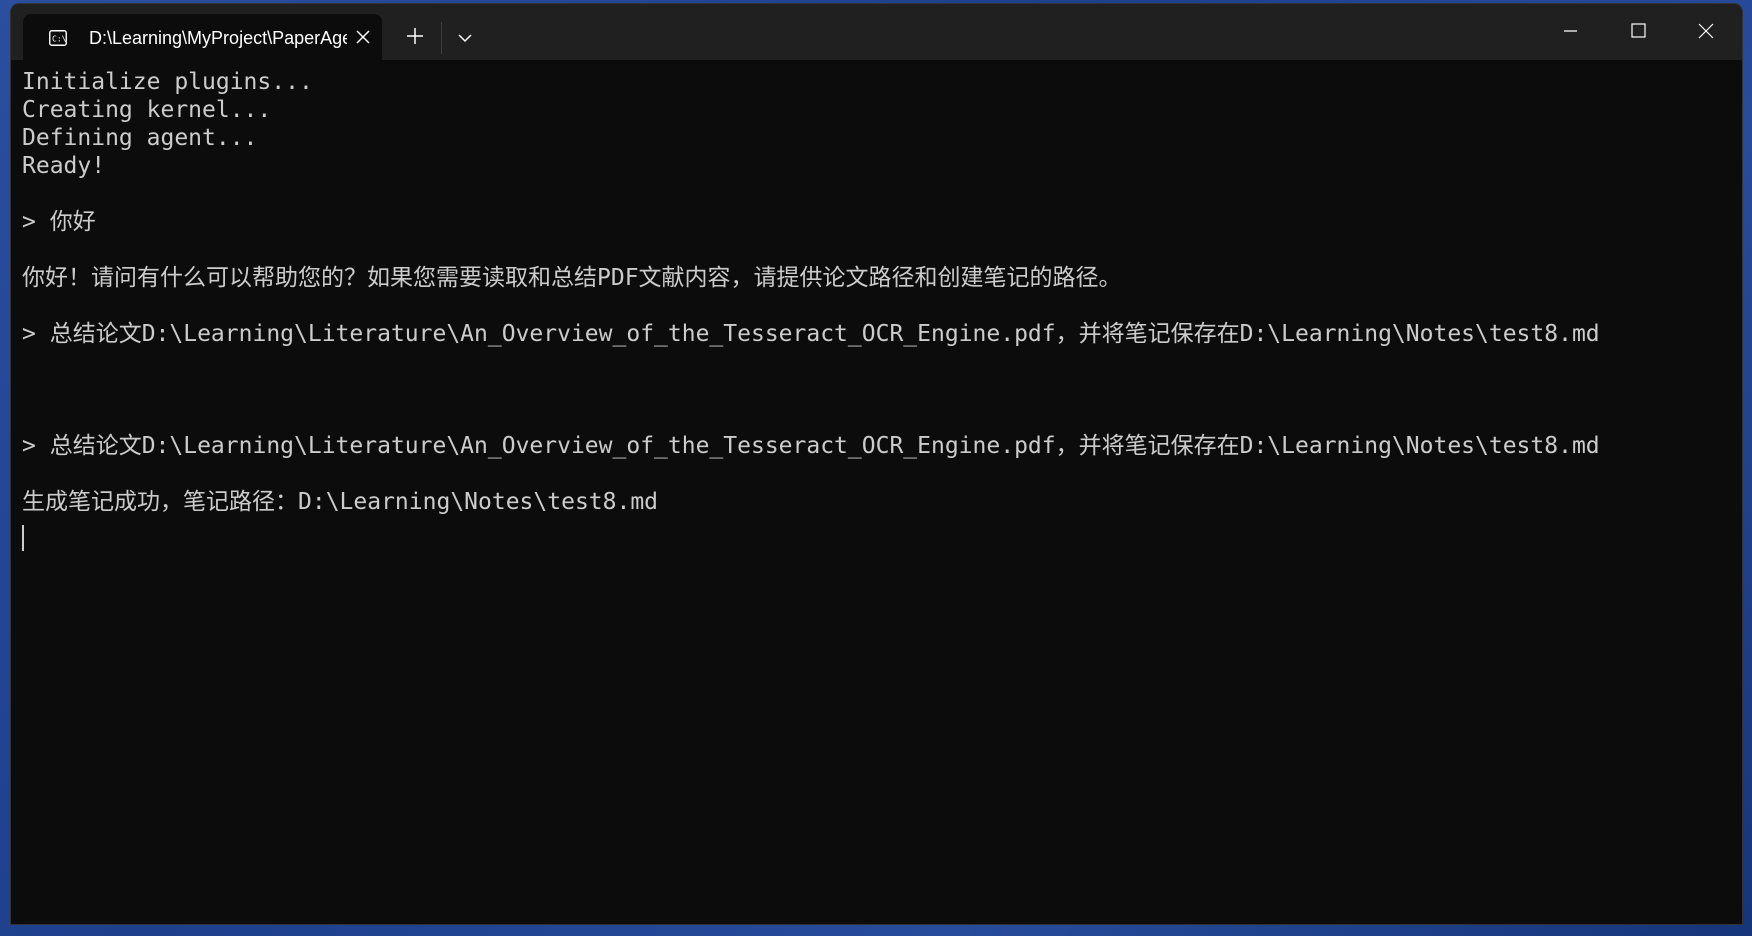  I want to click on tab-active: C:\ D:\Learning\MyProject\PaperAgent, so click(202, 37).